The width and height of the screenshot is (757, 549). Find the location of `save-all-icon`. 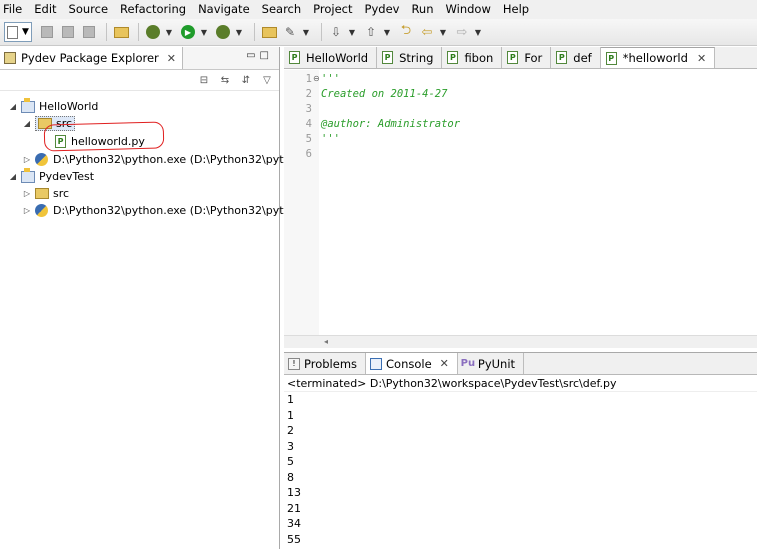

save-all-icon is located at coordinates (68, 32).